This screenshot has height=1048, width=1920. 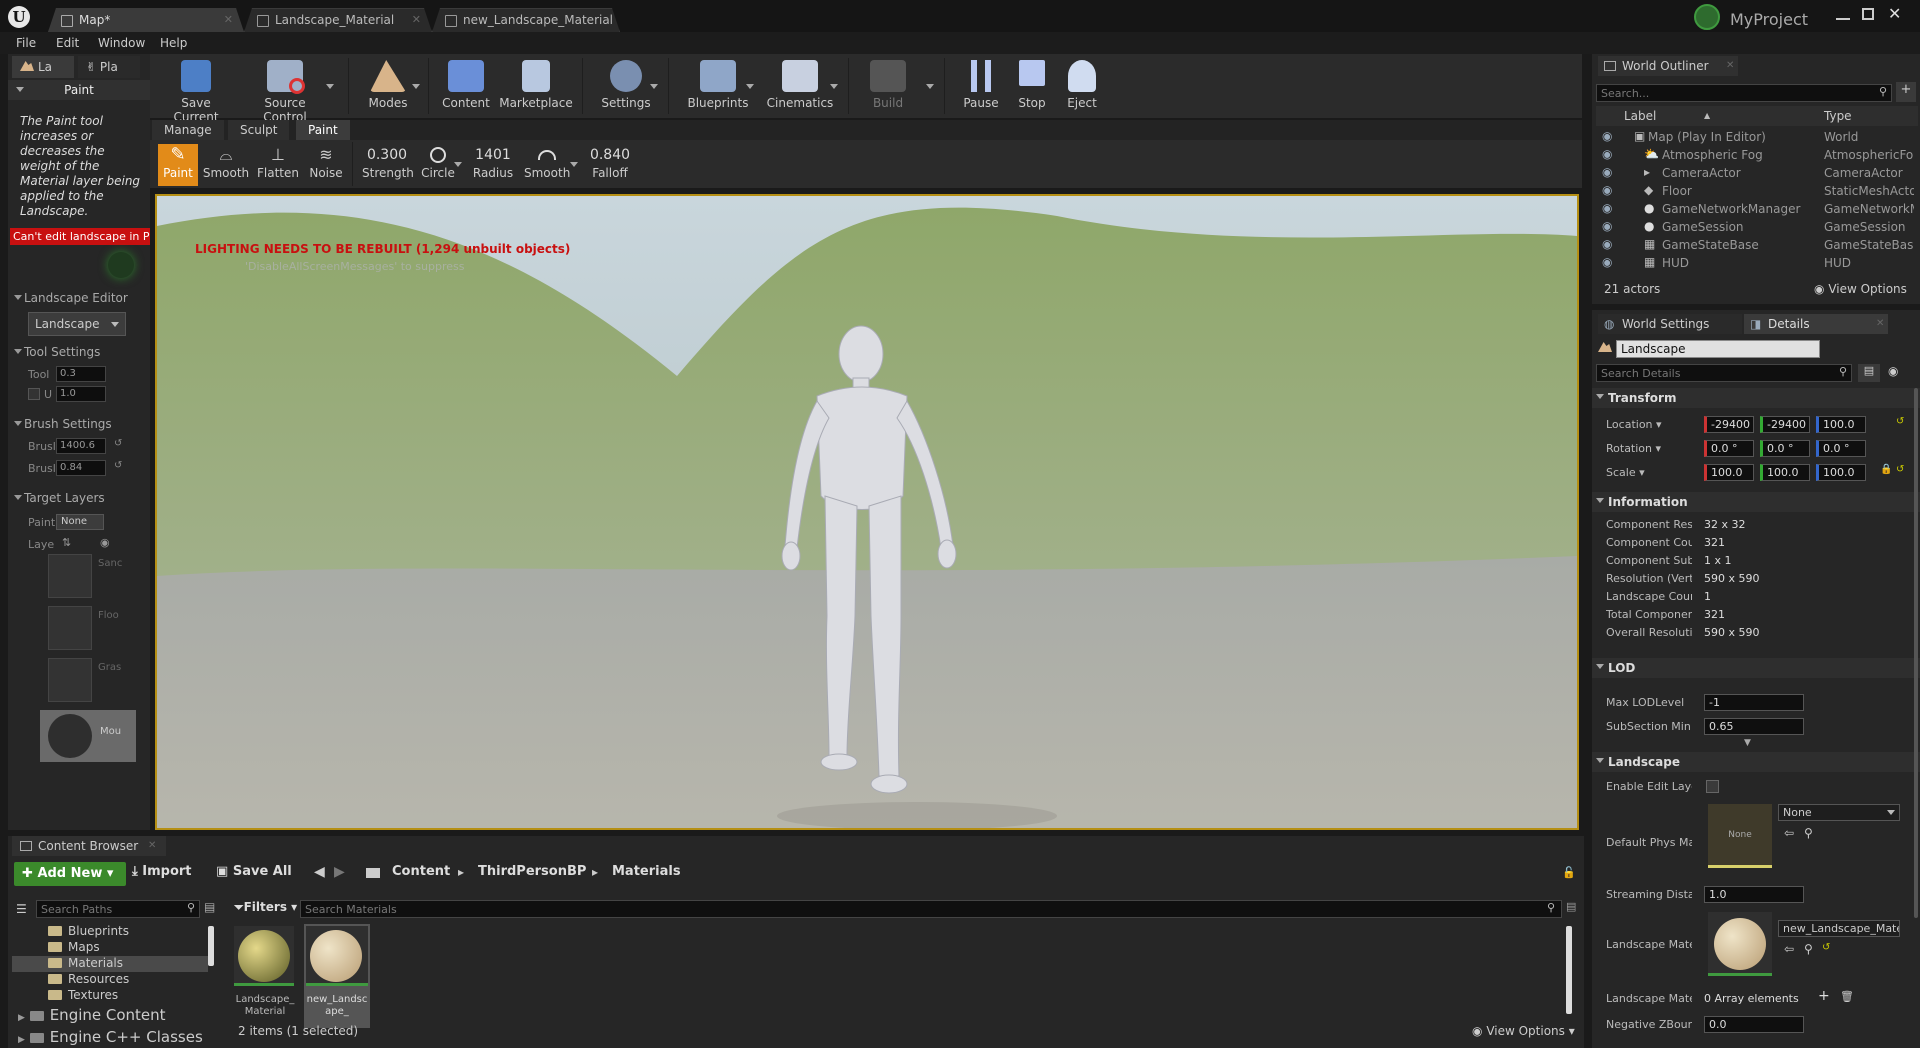 I want to click on search-paths-input: Search Paths ⚲, so click(x=118, y=909).